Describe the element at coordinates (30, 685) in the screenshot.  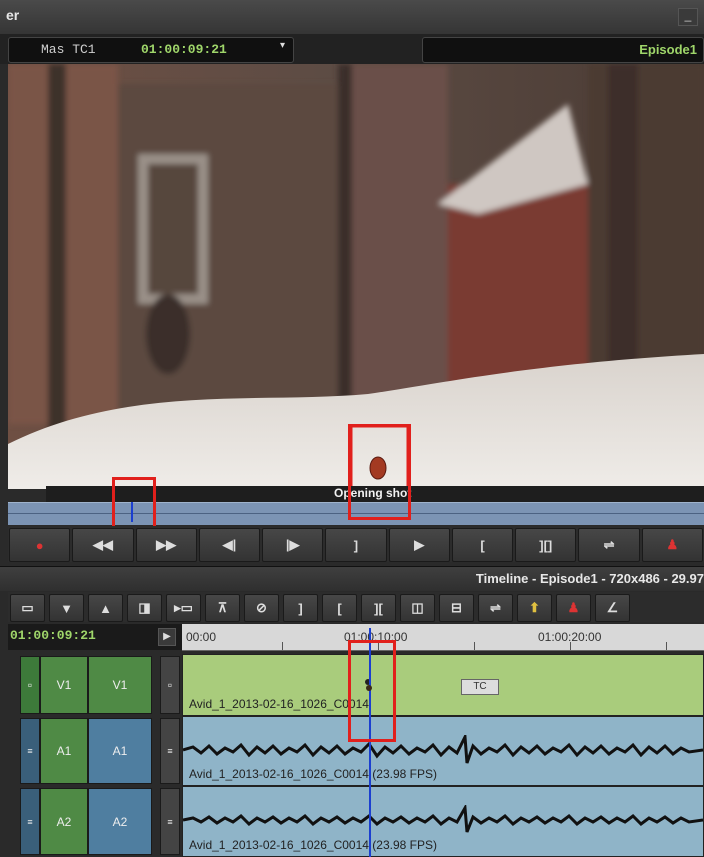
I see `lock-icon: ▫` at that location.